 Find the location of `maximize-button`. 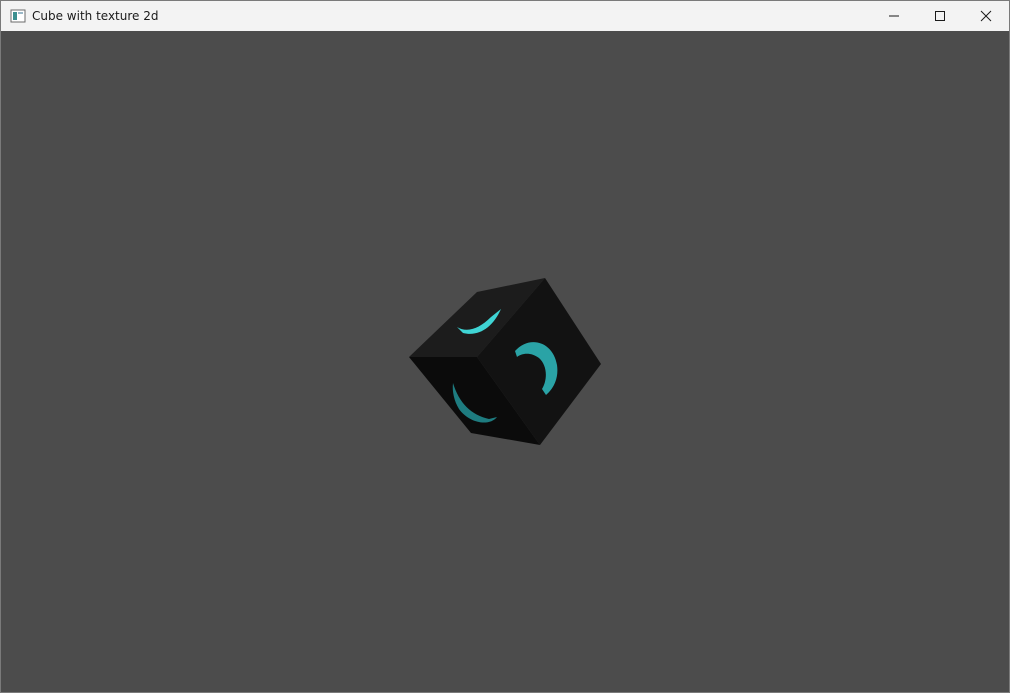

maximize-button is located at coordinates (940, 16).